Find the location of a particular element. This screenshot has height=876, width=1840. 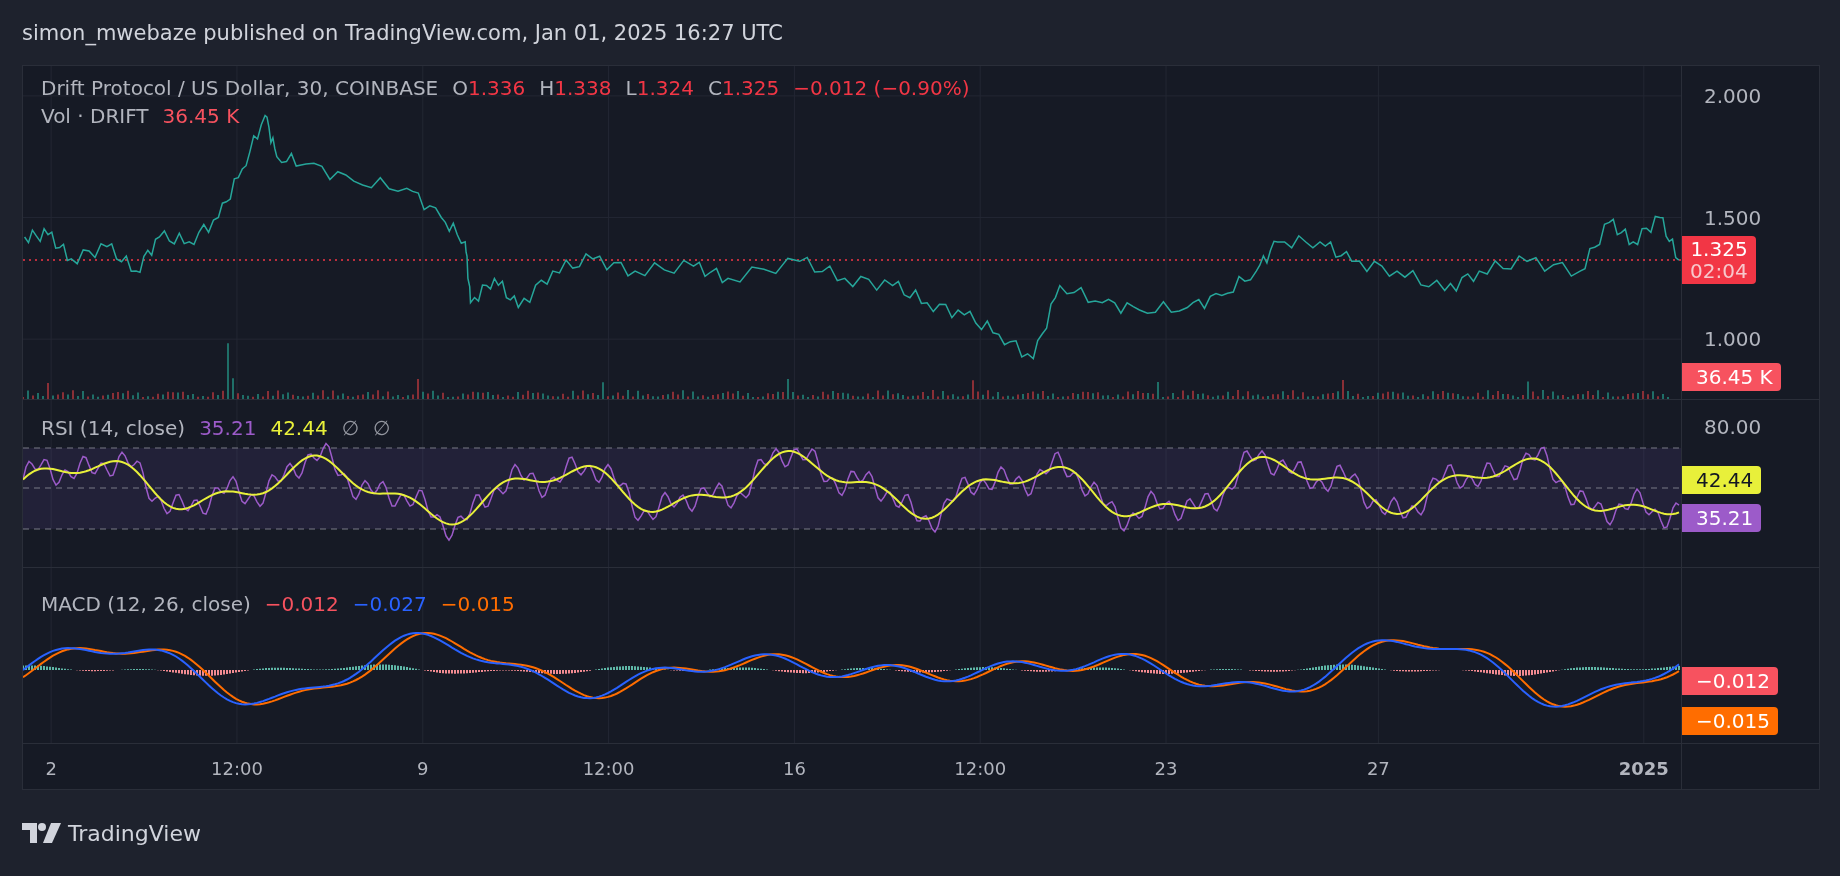

rsi-badge: 35.21 is located at coordinates (1722, 518).